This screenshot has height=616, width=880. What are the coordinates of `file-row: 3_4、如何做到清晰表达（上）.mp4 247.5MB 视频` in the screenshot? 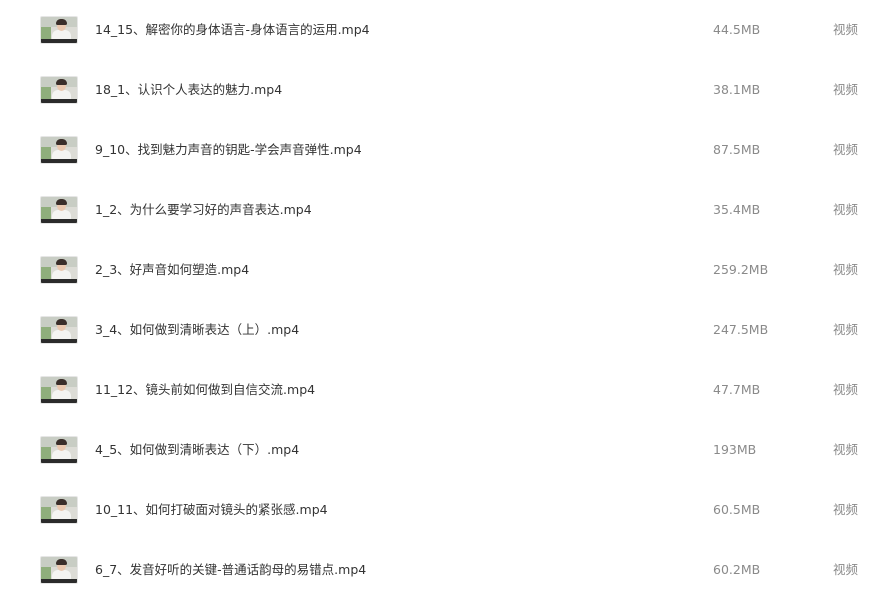 It's located at (440, 346).